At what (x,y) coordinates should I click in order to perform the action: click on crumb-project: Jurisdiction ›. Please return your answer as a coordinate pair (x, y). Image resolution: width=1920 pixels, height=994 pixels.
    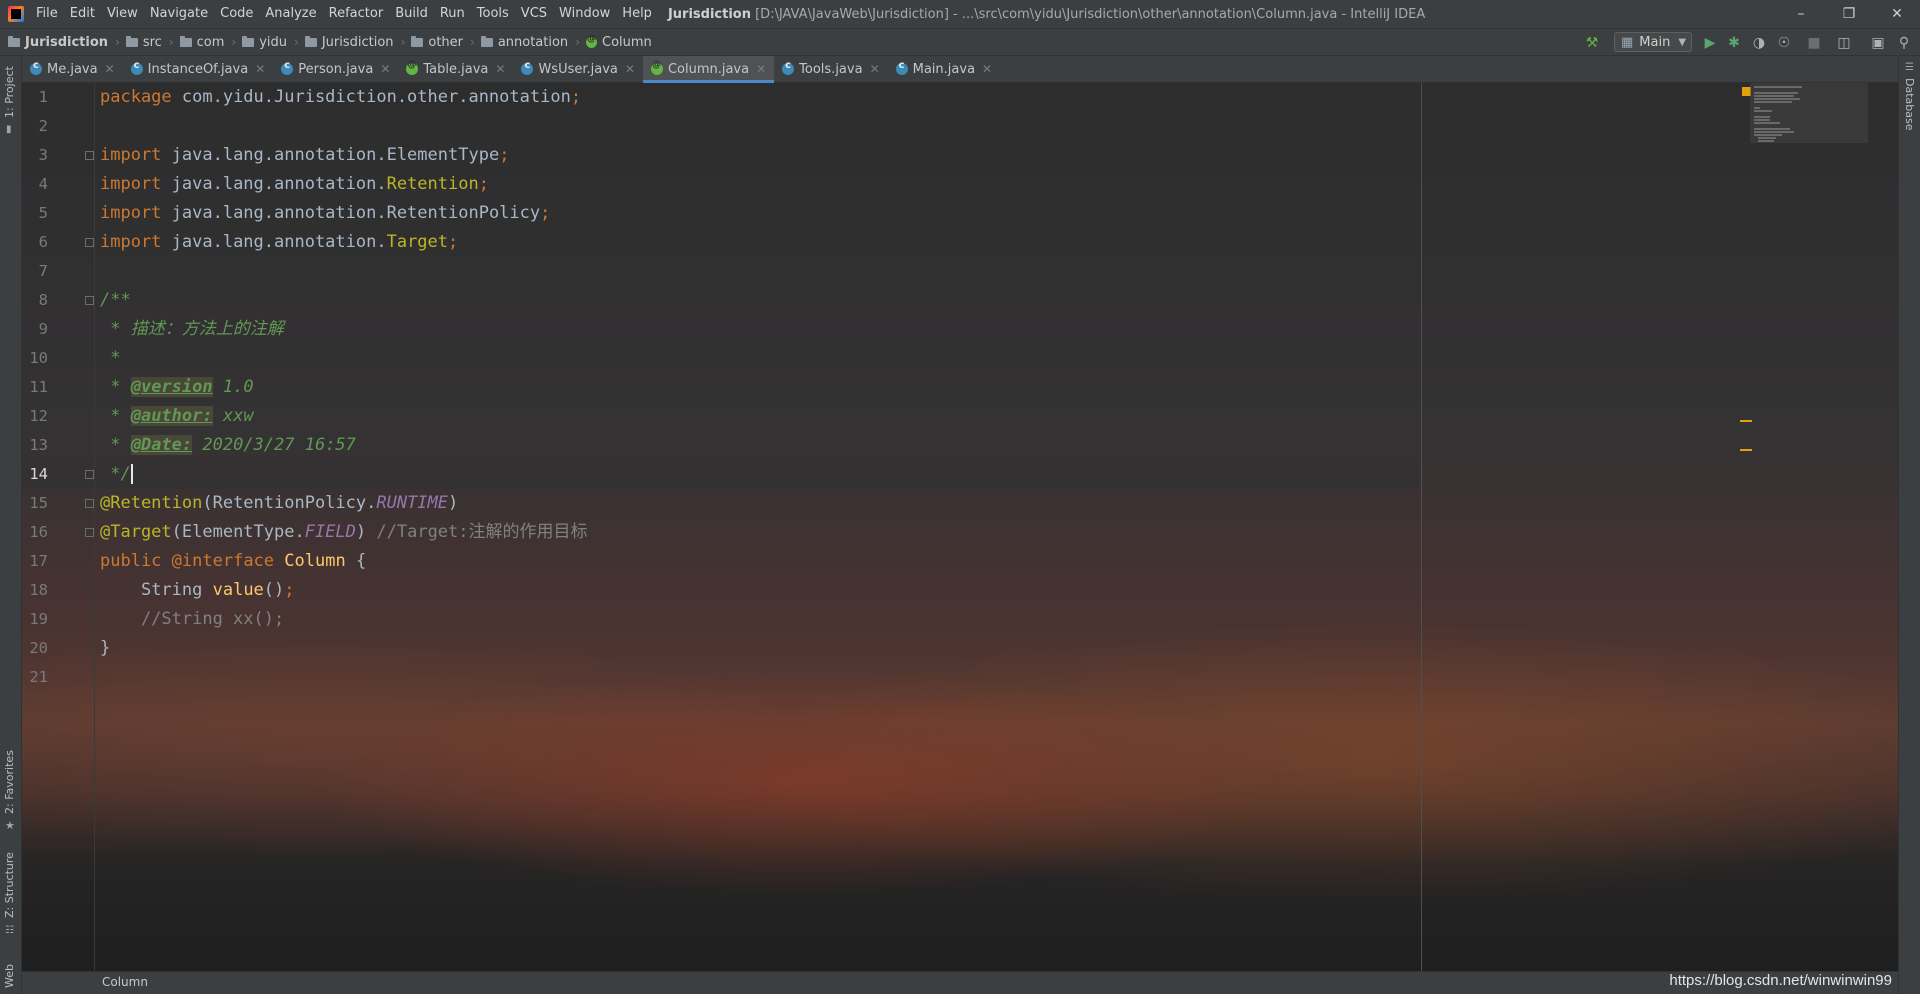
    Looking at the image, I should click on (67, 42).